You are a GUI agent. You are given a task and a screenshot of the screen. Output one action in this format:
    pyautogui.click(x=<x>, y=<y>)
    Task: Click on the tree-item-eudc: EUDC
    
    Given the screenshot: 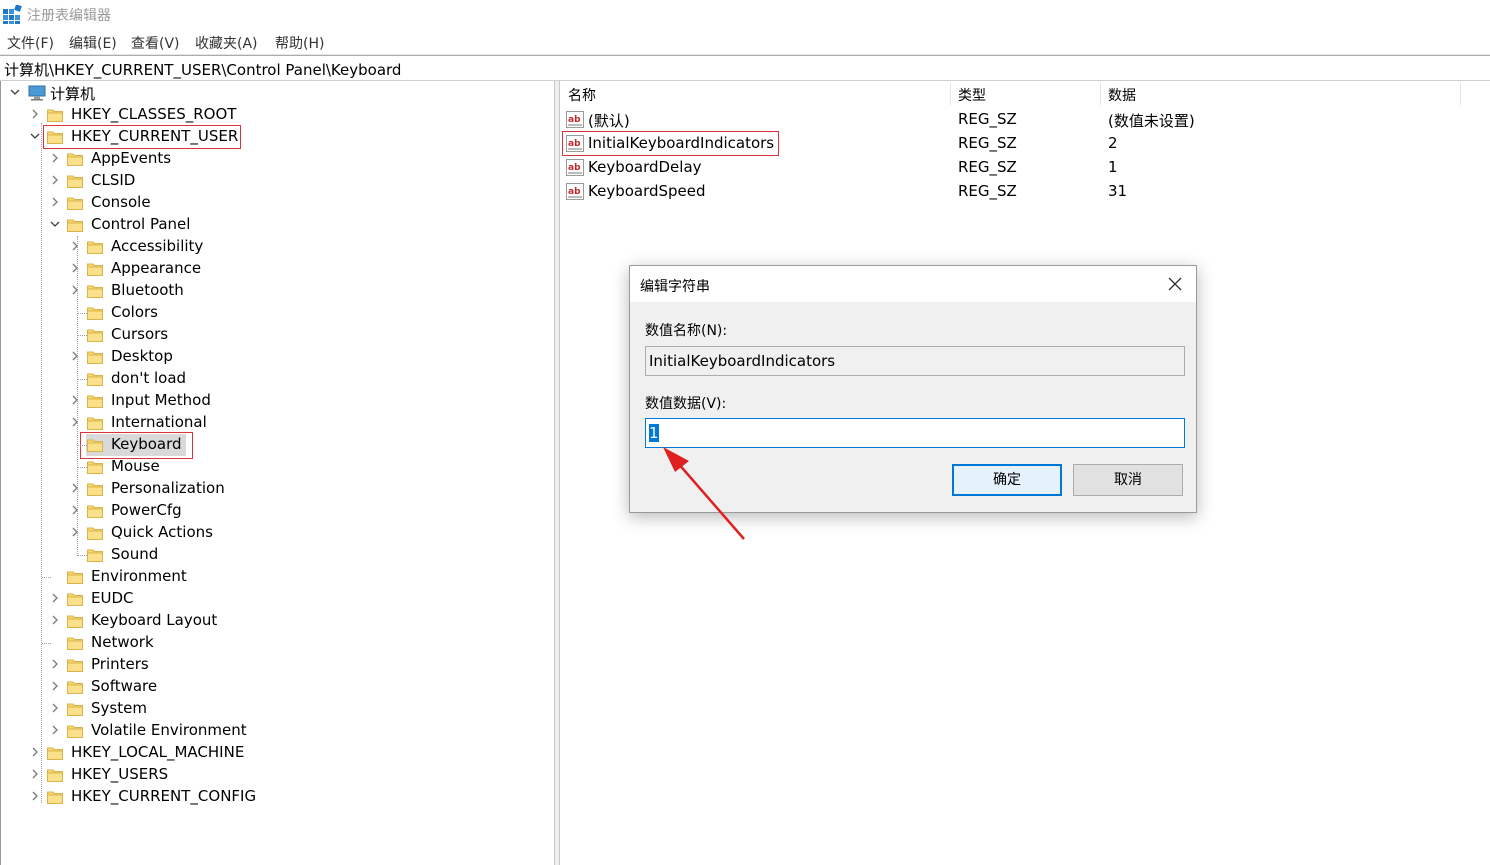 What is the action you would take?
    pyautogui.click(x=198, y=599)
    